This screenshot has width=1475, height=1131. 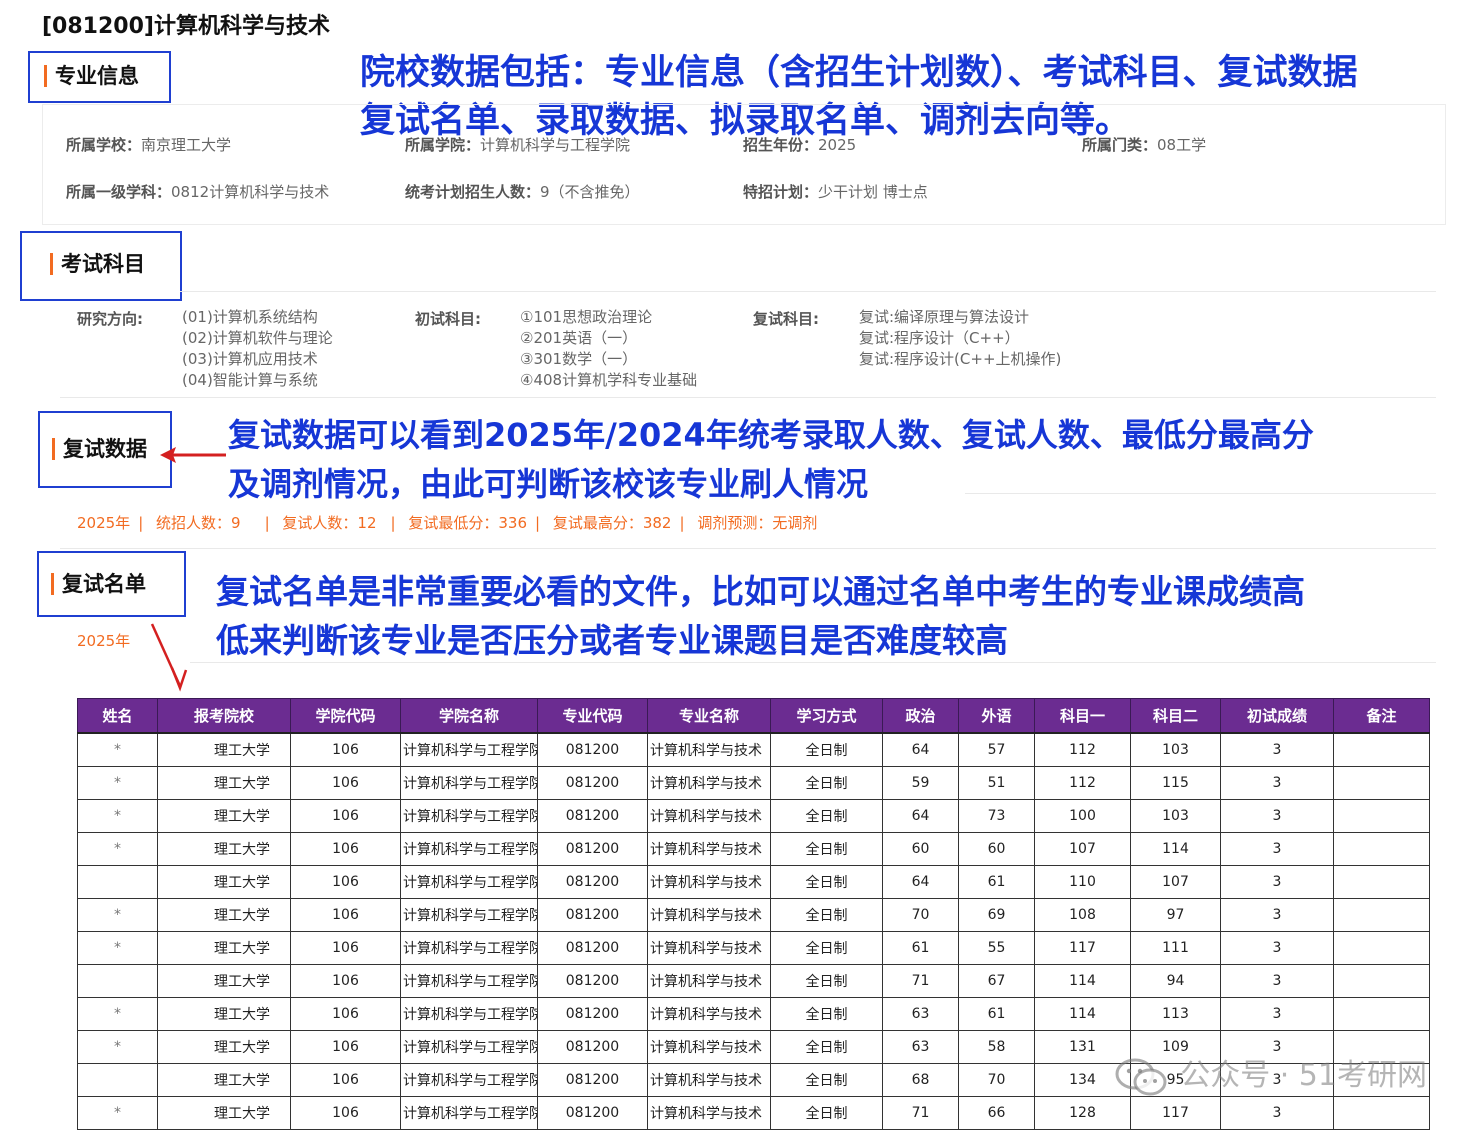 What do you see at coordinates (920, 816) in the screenshot?
I see `table-cell: 64` at bounding box center [920, 816].